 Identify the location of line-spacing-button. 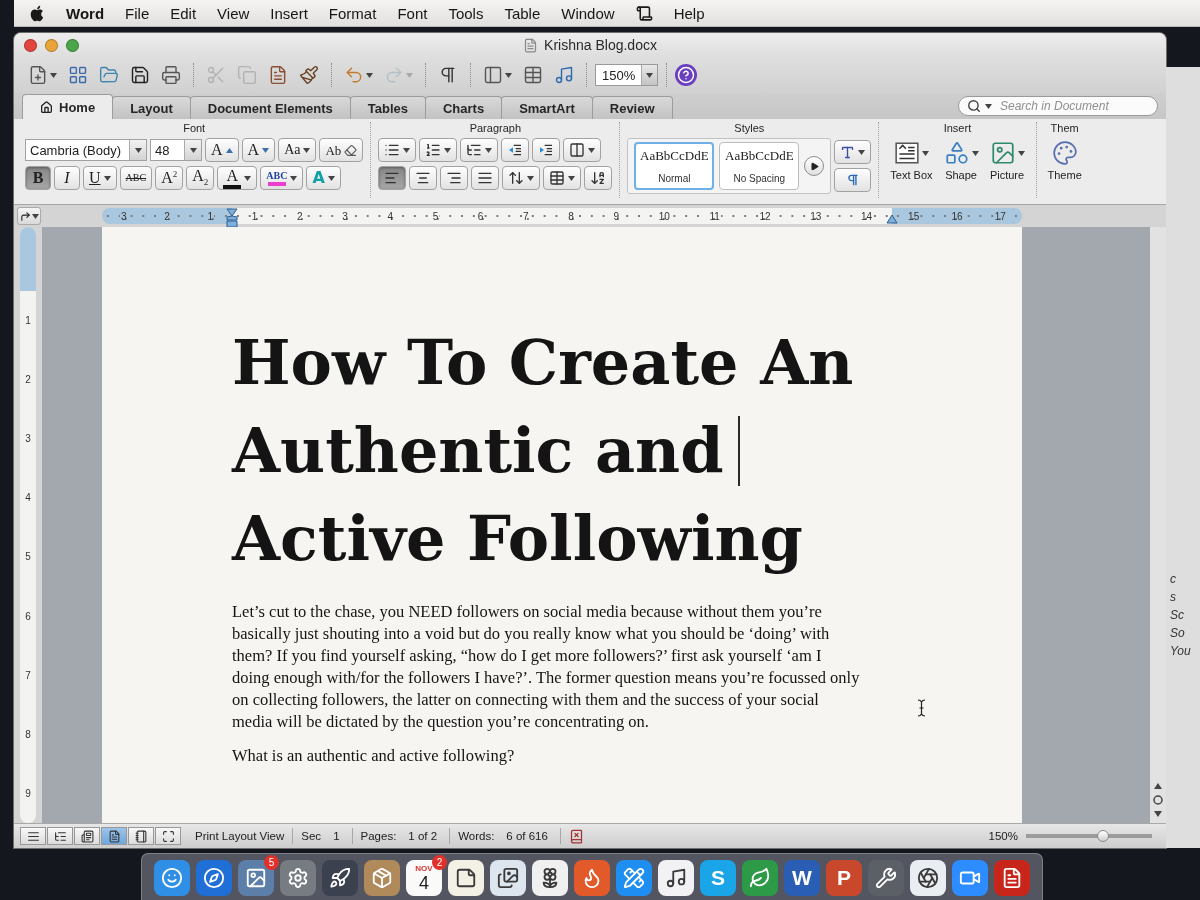
(521, 178).